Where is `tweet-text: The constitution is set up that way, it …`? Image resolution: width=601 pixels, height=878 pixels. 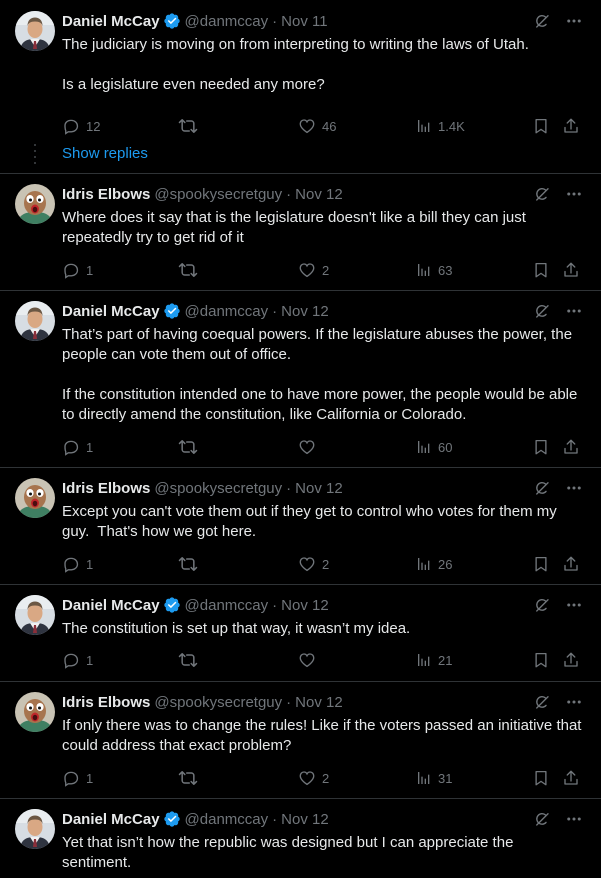
tweet-text: The constitution is set up that way, it … is located at coordinates (236, 628).